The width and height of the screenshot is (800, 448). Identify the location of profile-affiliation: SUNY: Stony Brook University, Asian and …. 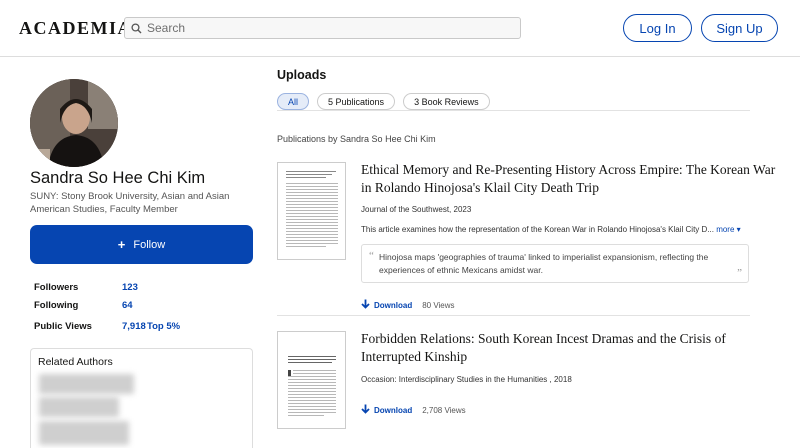
(130, 203).